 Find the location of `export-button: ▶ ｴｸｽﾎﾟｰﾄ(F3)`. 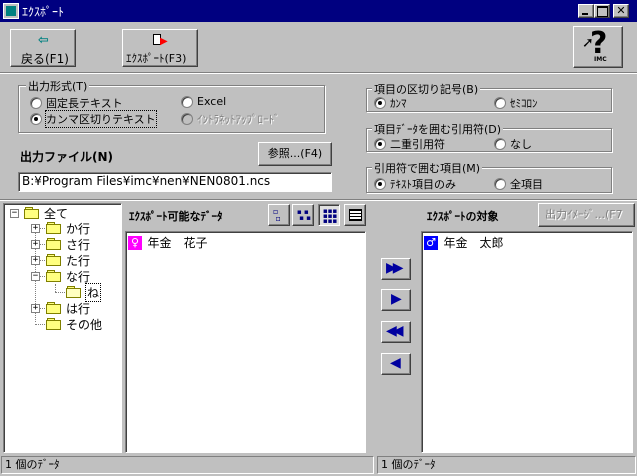

export-button: ▶ ｴｸｽﾎﾟｰﾄ(F3) is located at coordinates (160, 48).